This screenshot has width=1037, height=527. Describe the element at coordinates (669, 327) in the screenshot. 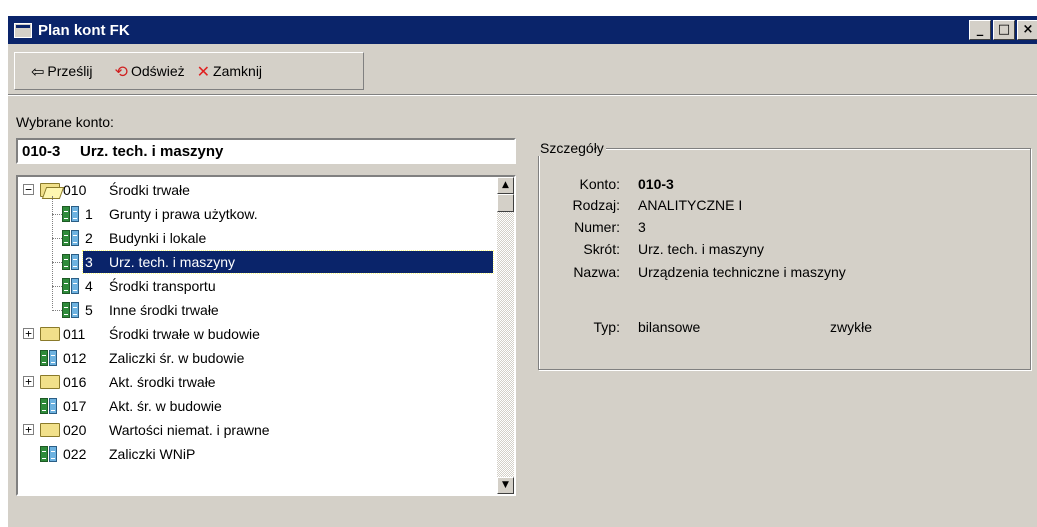

I see `typ-value: bilansowe` at that location.